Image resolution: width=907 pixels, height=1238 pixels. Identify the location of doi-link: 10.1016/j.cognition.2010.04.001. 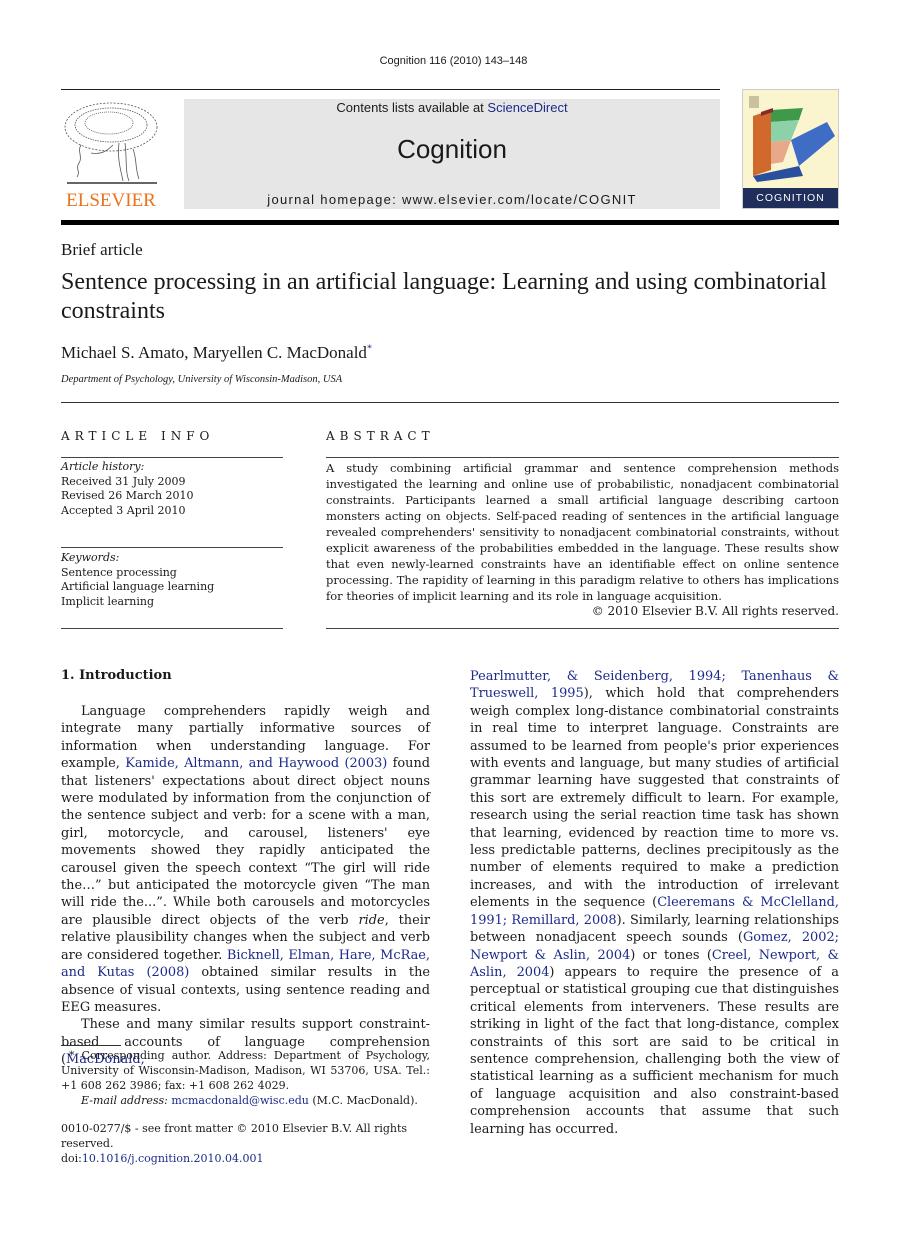
(173, 1158).